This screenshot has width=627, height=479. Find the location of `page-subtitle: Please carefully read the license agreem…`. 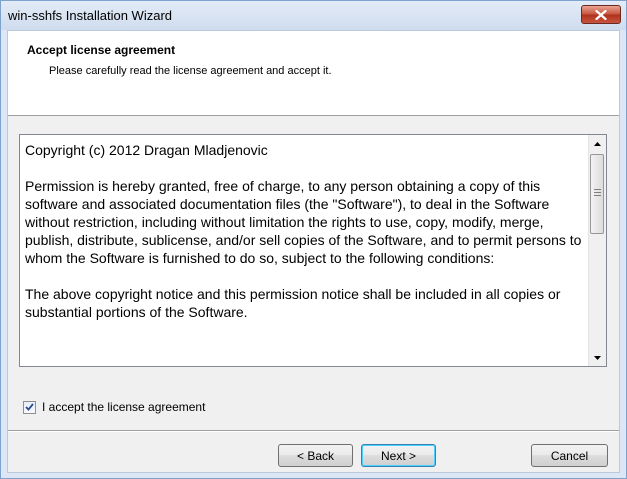

page-subtitle: Please carefully read the license agreem… is located at coordinates (190, 71).